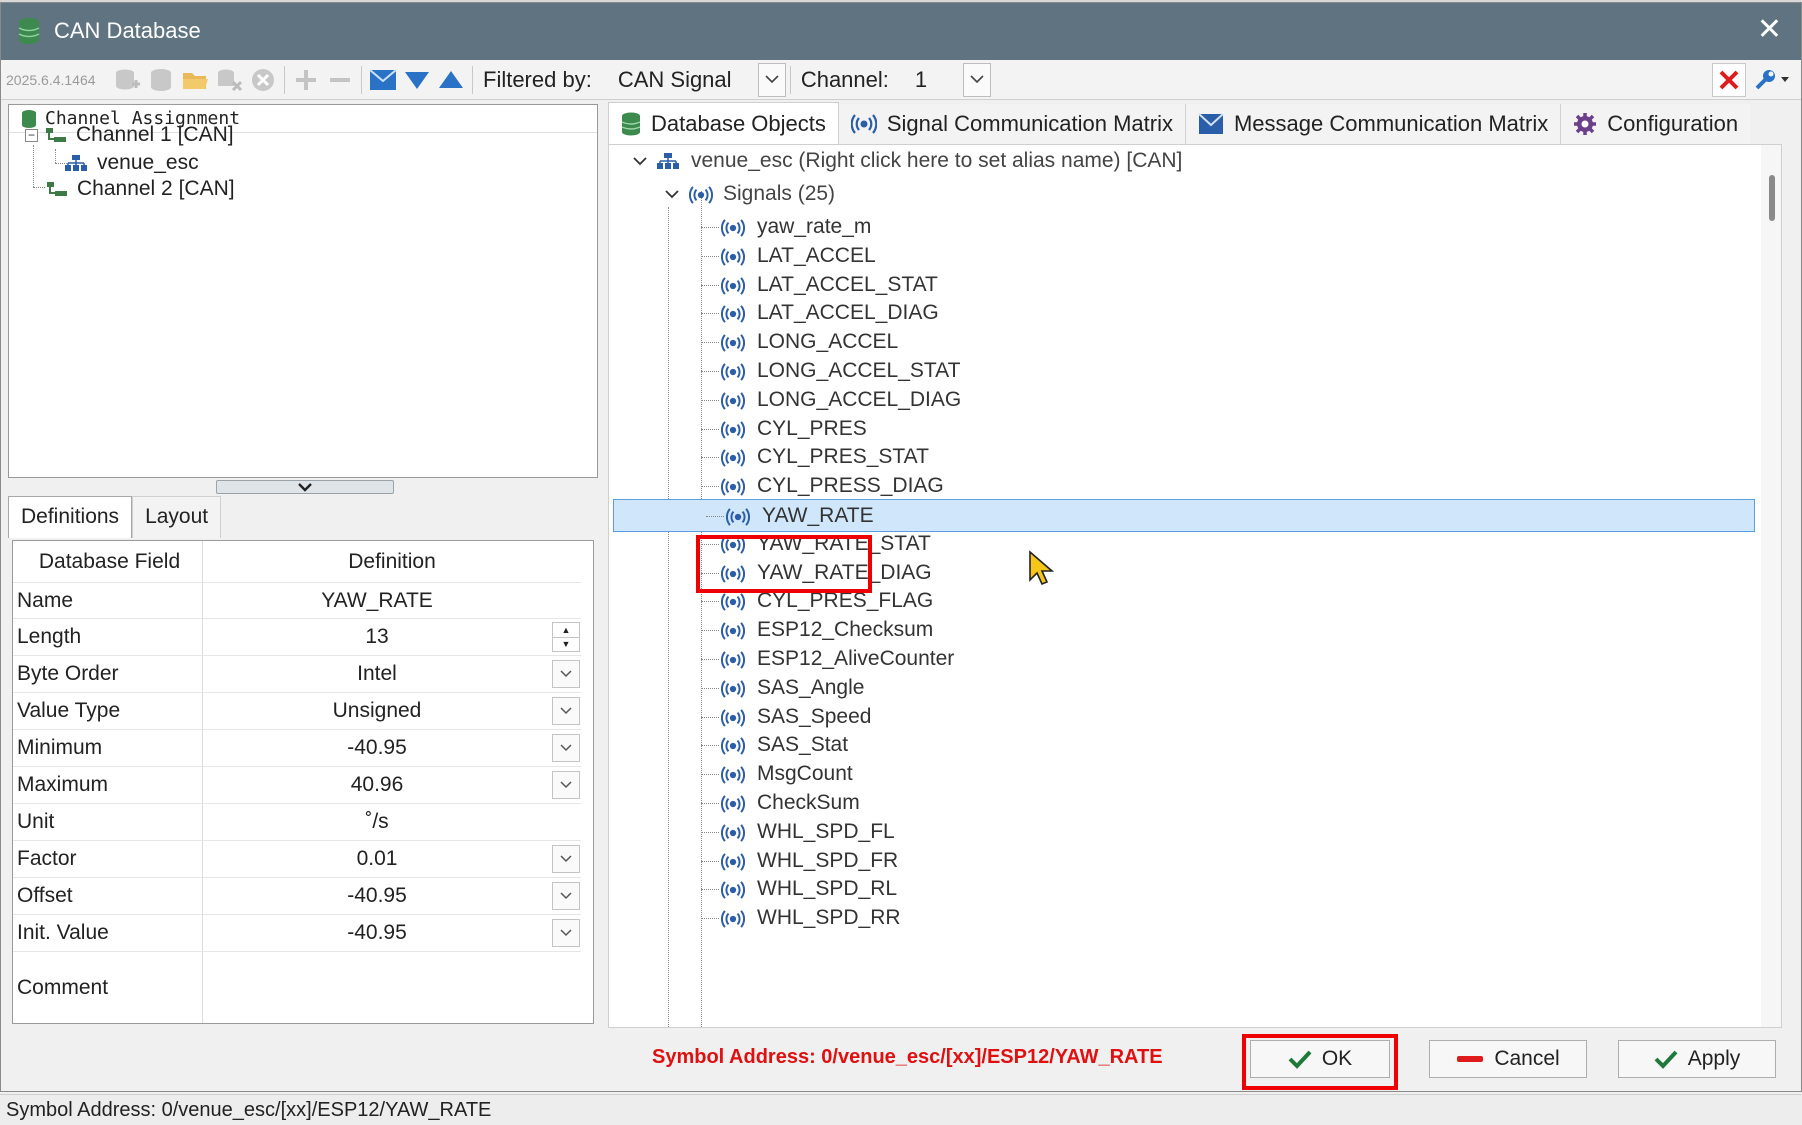  I want to click on grid-row-maximum: Maximum 40.96, so click(297, 785).